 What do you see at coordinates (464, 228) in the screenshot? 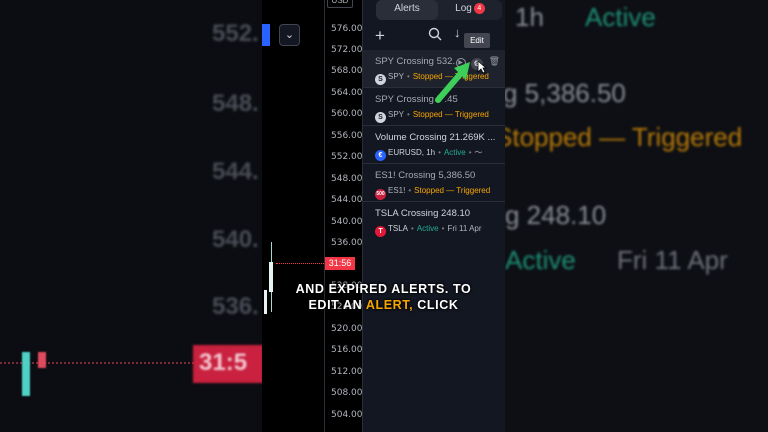
I see `alert-date: Fri 11 Apr` at bounding box center [464, 228].